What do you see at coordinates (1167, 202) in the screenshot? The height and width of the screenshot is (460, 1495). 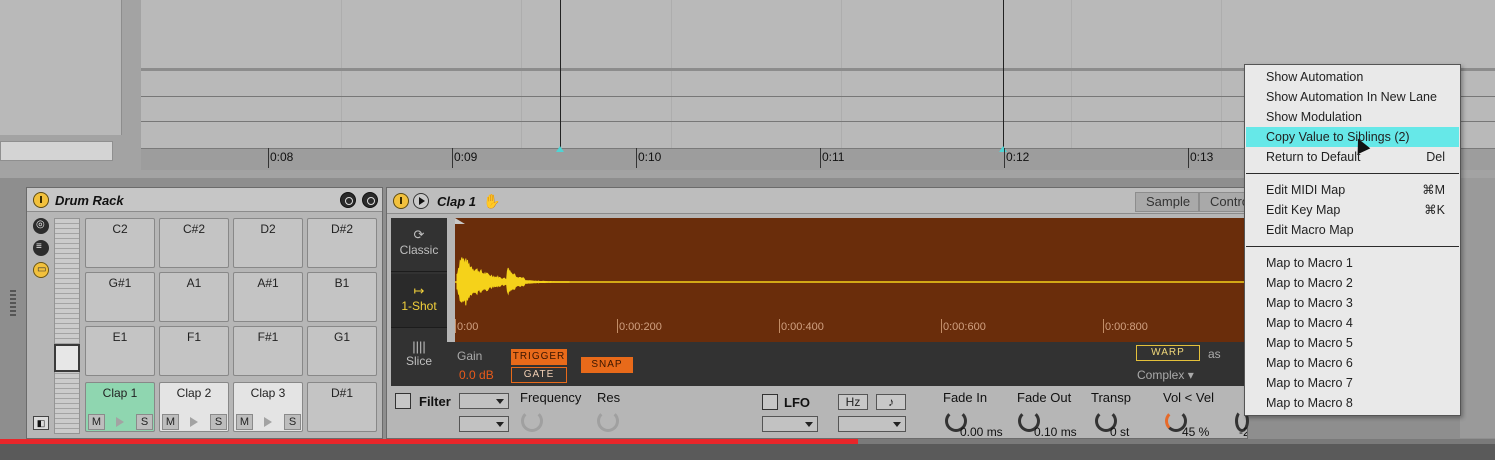 I see `tab-sample: Sample` at bounding box center [1167, 202].